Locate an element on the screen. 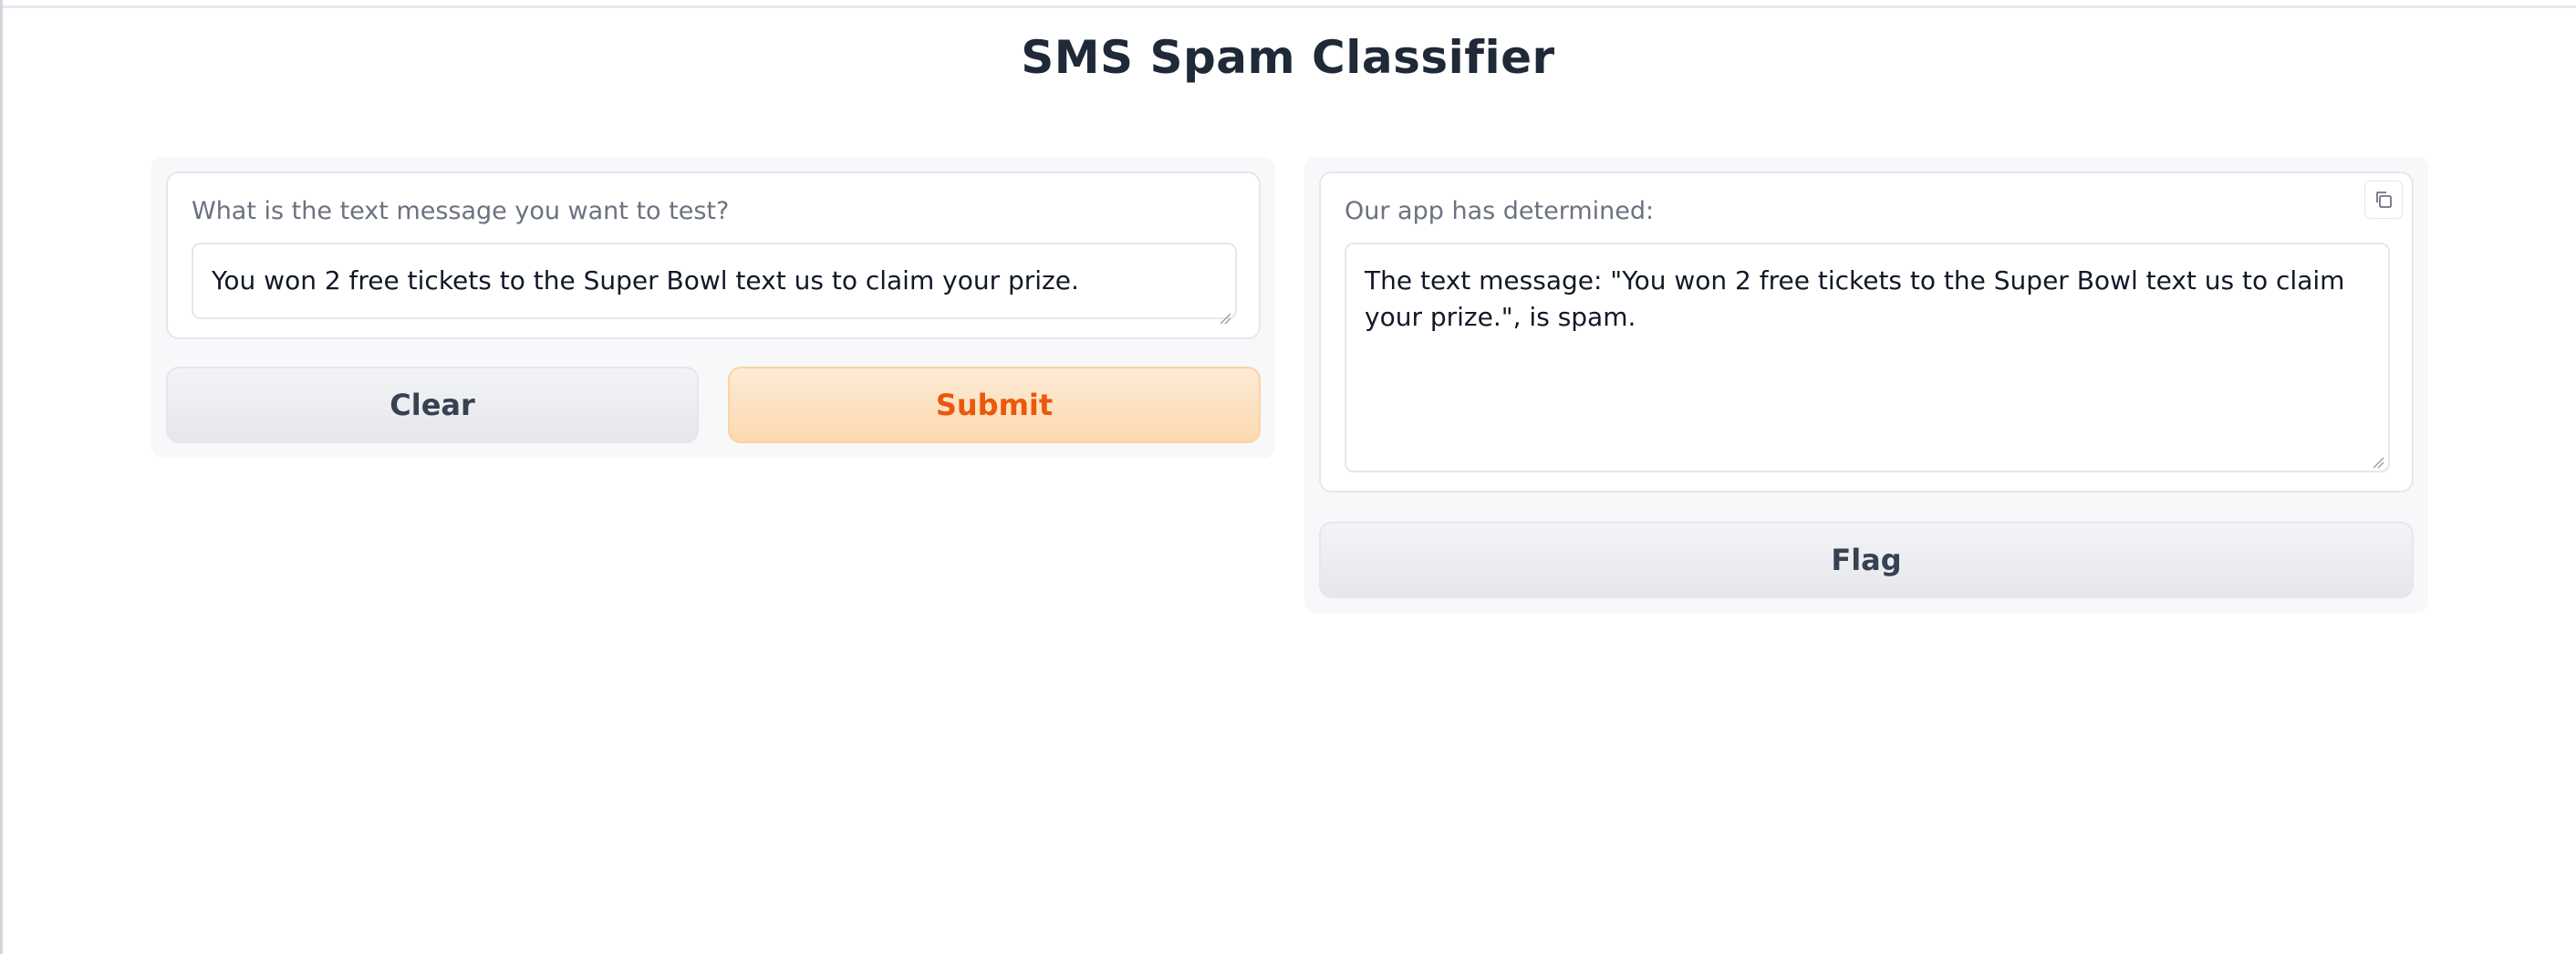  output-label: Our app has determined: is located at coordinates (1500, 211).